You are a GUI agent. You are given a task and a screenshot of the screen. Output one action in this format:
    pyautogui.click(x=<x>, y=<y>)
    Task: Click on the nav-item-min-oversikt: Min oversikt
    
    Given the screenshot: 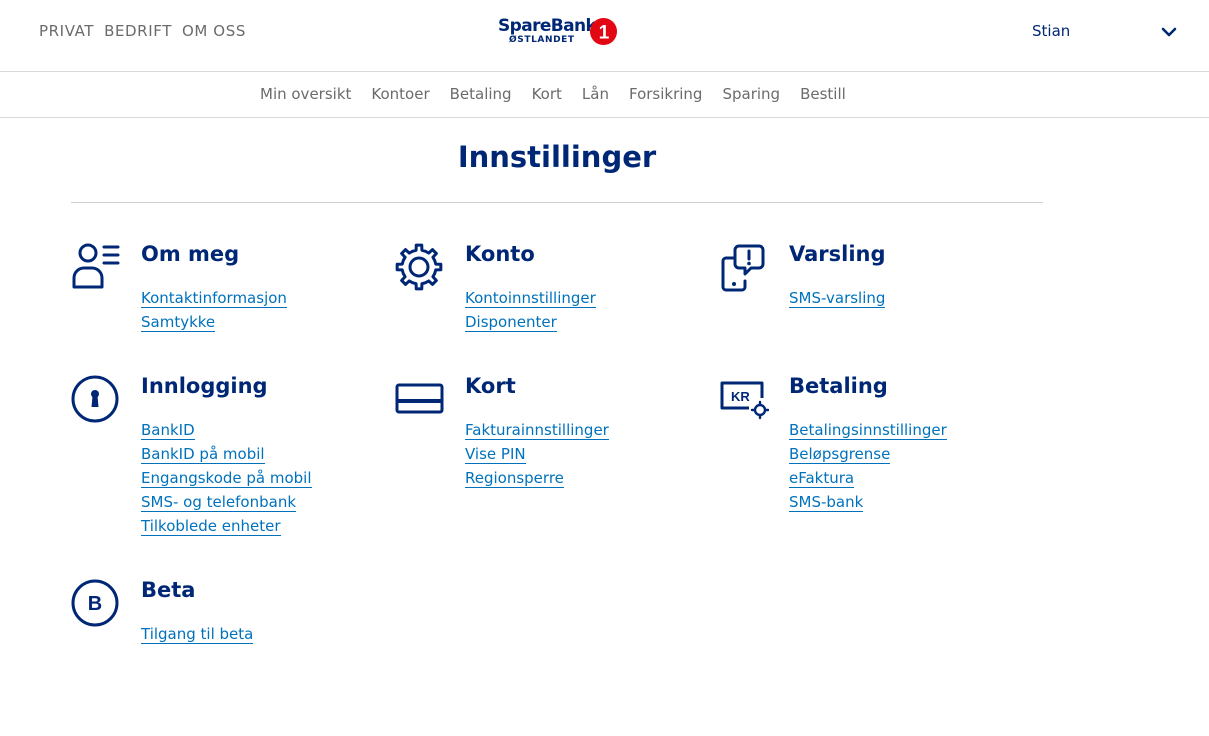 What is the action you would take?
    pyautogui.click(x=305, y=94)
    